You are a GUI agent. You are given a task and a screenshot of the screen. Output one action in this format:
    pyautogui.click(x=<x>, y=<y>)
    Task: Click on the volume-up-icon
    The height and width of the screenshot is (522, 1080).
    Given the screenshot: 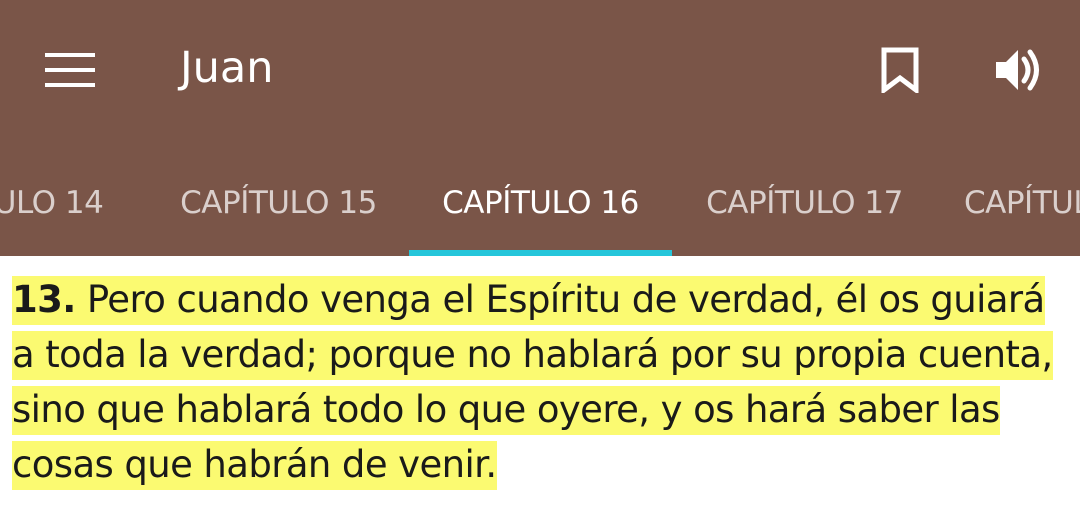 What is the action you would take?
    pyautogui.click(x=1017, y=70)
    